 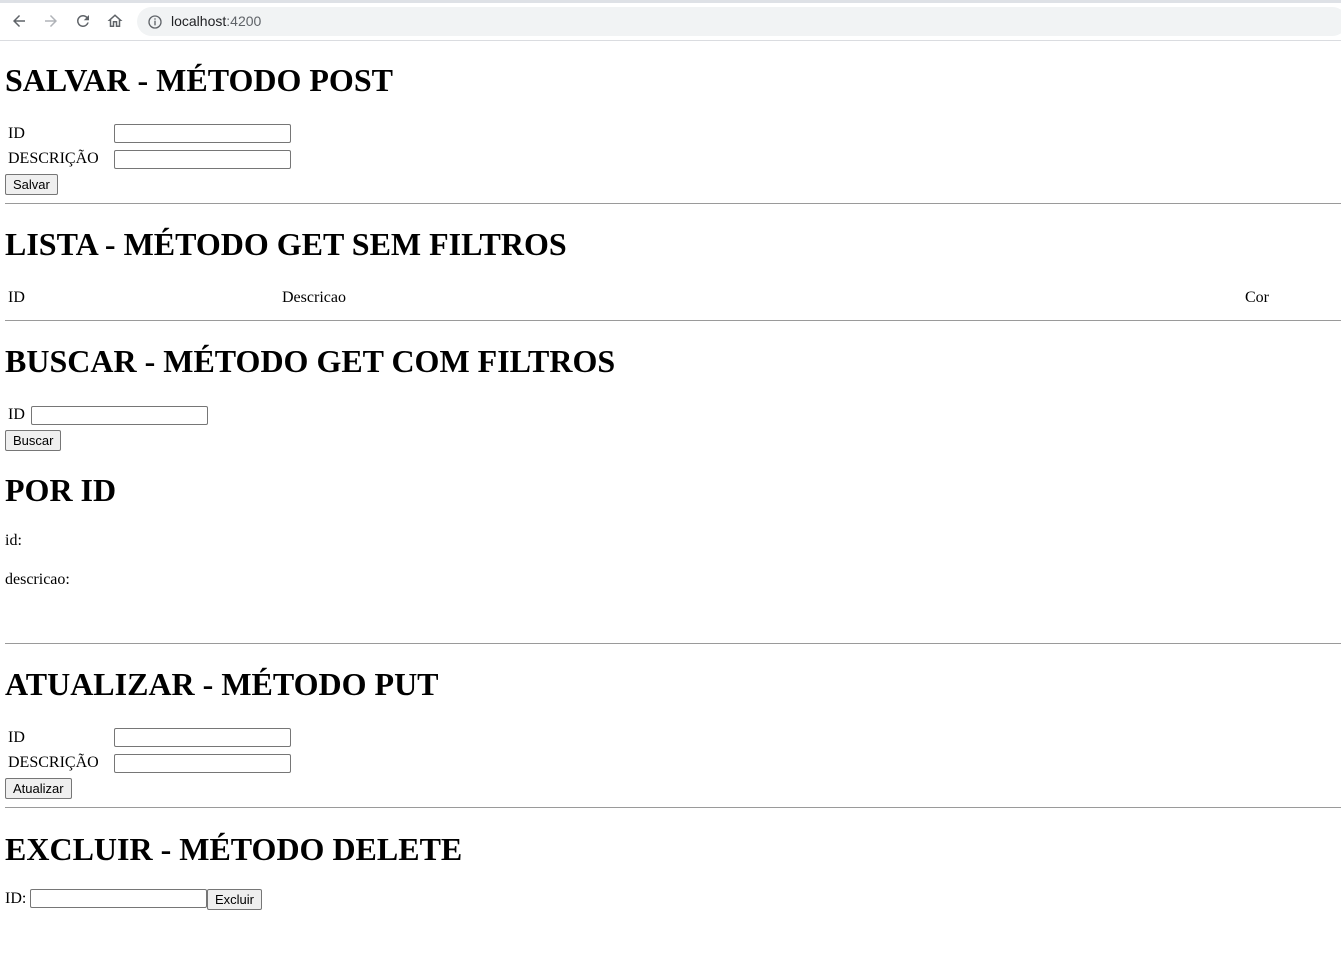 What do you see at coordinates (16, 133) in the screenshot?
I see `salvar-id-label: ID` at bounding box center [16, 133].